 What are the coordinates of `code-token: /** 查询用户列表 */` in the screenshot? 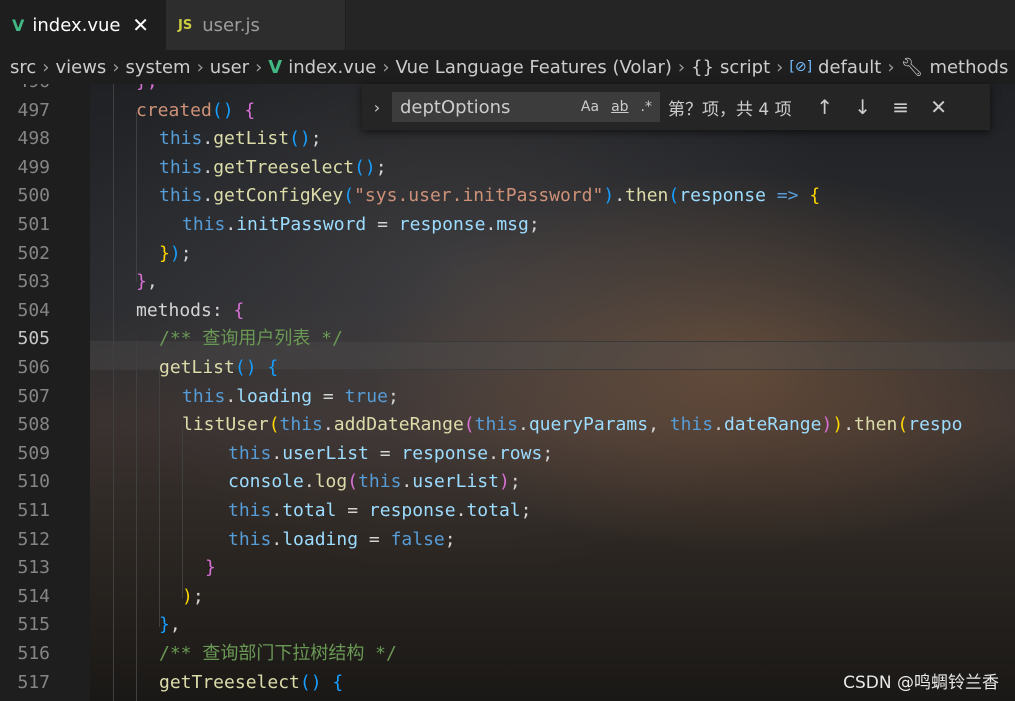 It's located at (251, 339).